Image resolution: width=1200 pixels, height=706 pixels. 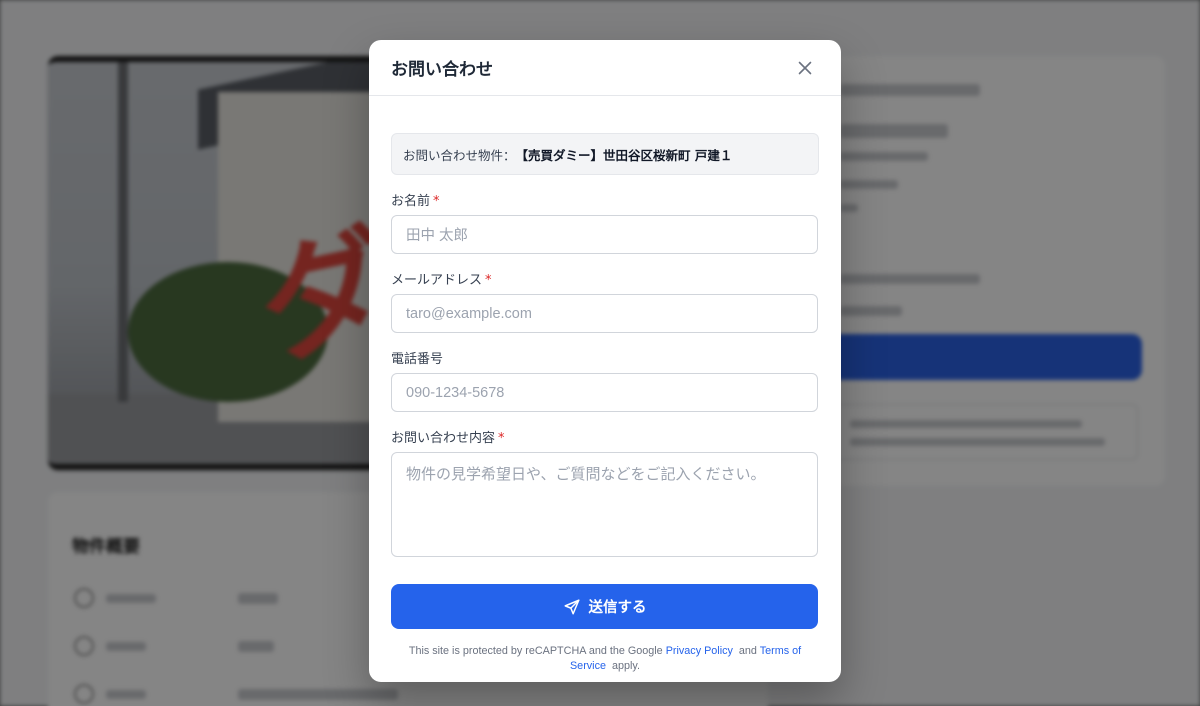 What do you see at coordinates (448, 438) in the screenshot?
I see `message-label: お問い合わせ内容 *` at bounding box center [448, 438].